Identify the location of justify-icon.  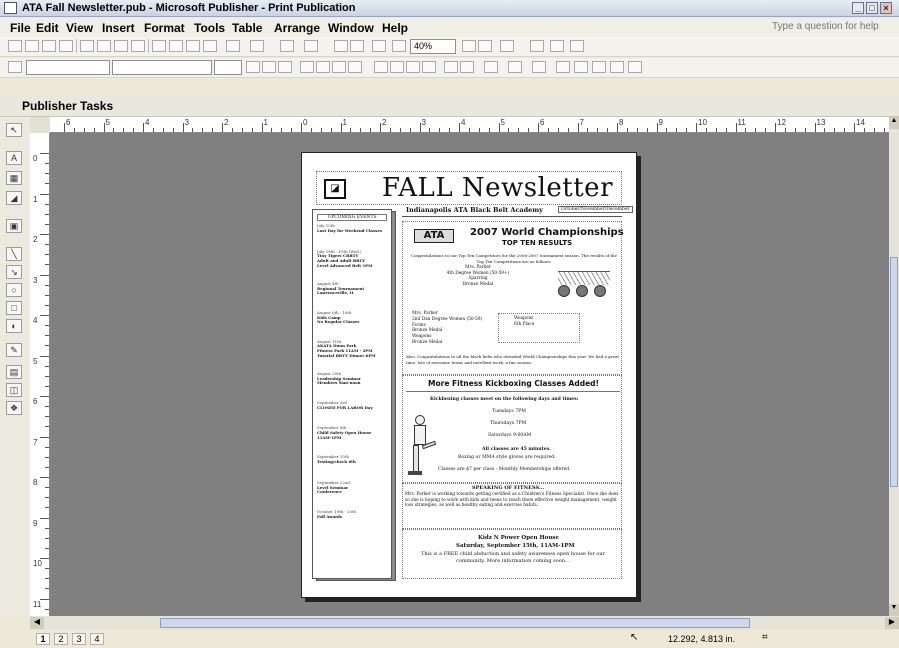
(355, 67).